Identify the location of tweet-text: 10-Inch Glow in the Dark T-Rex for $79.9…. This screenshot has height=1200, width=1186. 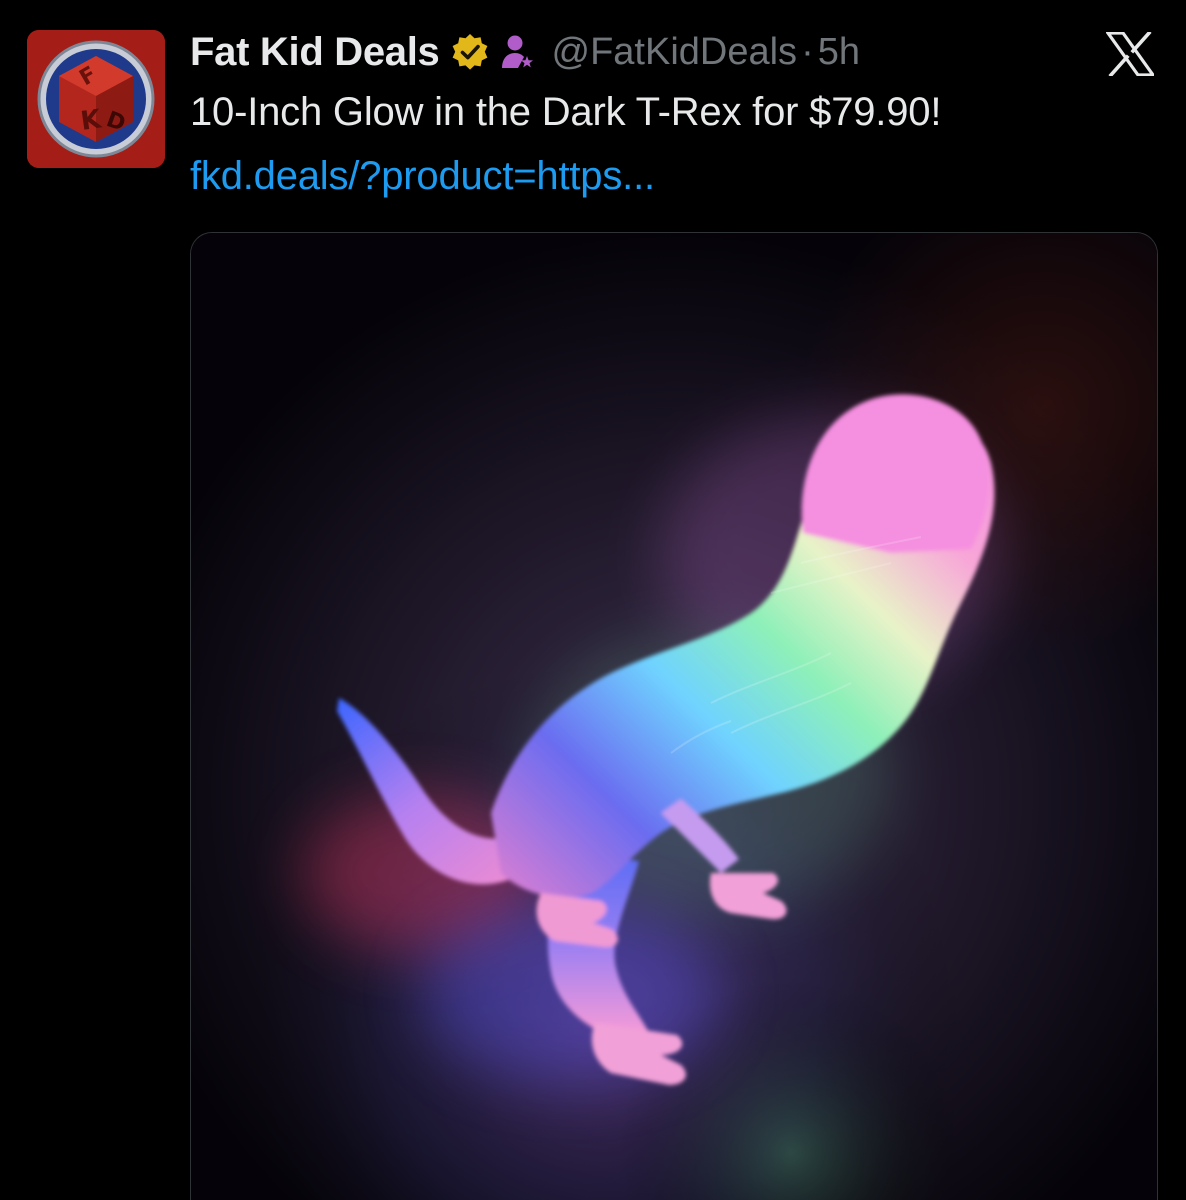
(566, 112).